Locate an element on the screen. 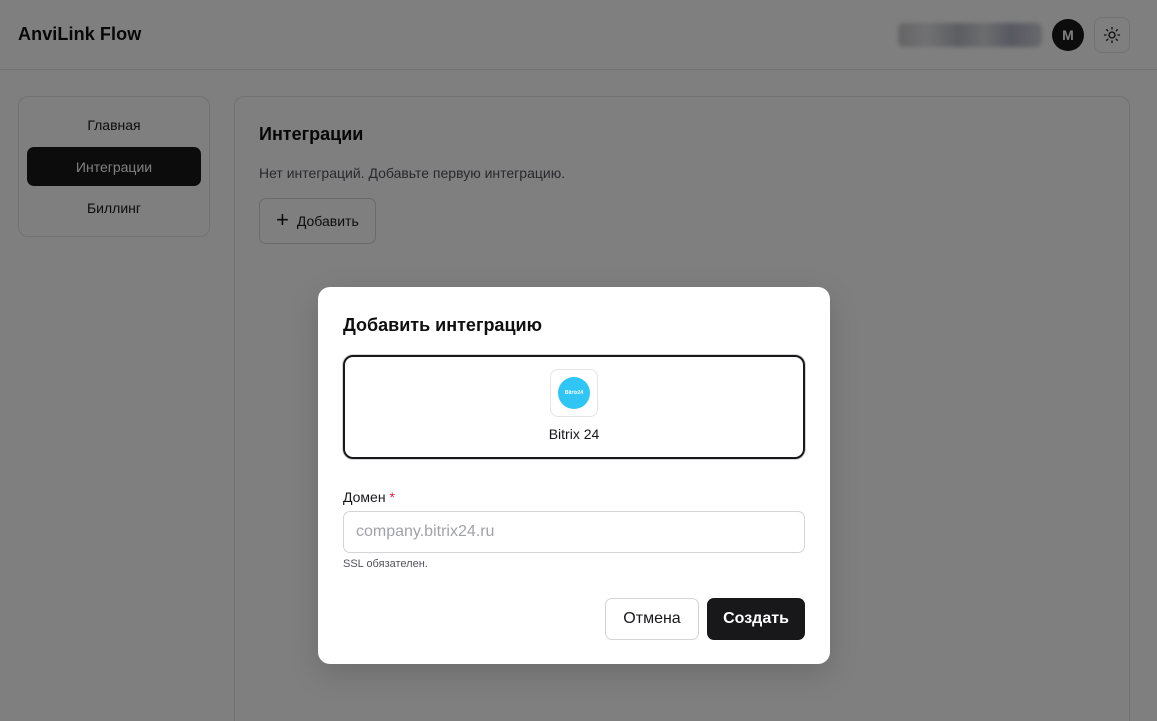  cancel-button: Отмена is located at coordinates (652, 619).